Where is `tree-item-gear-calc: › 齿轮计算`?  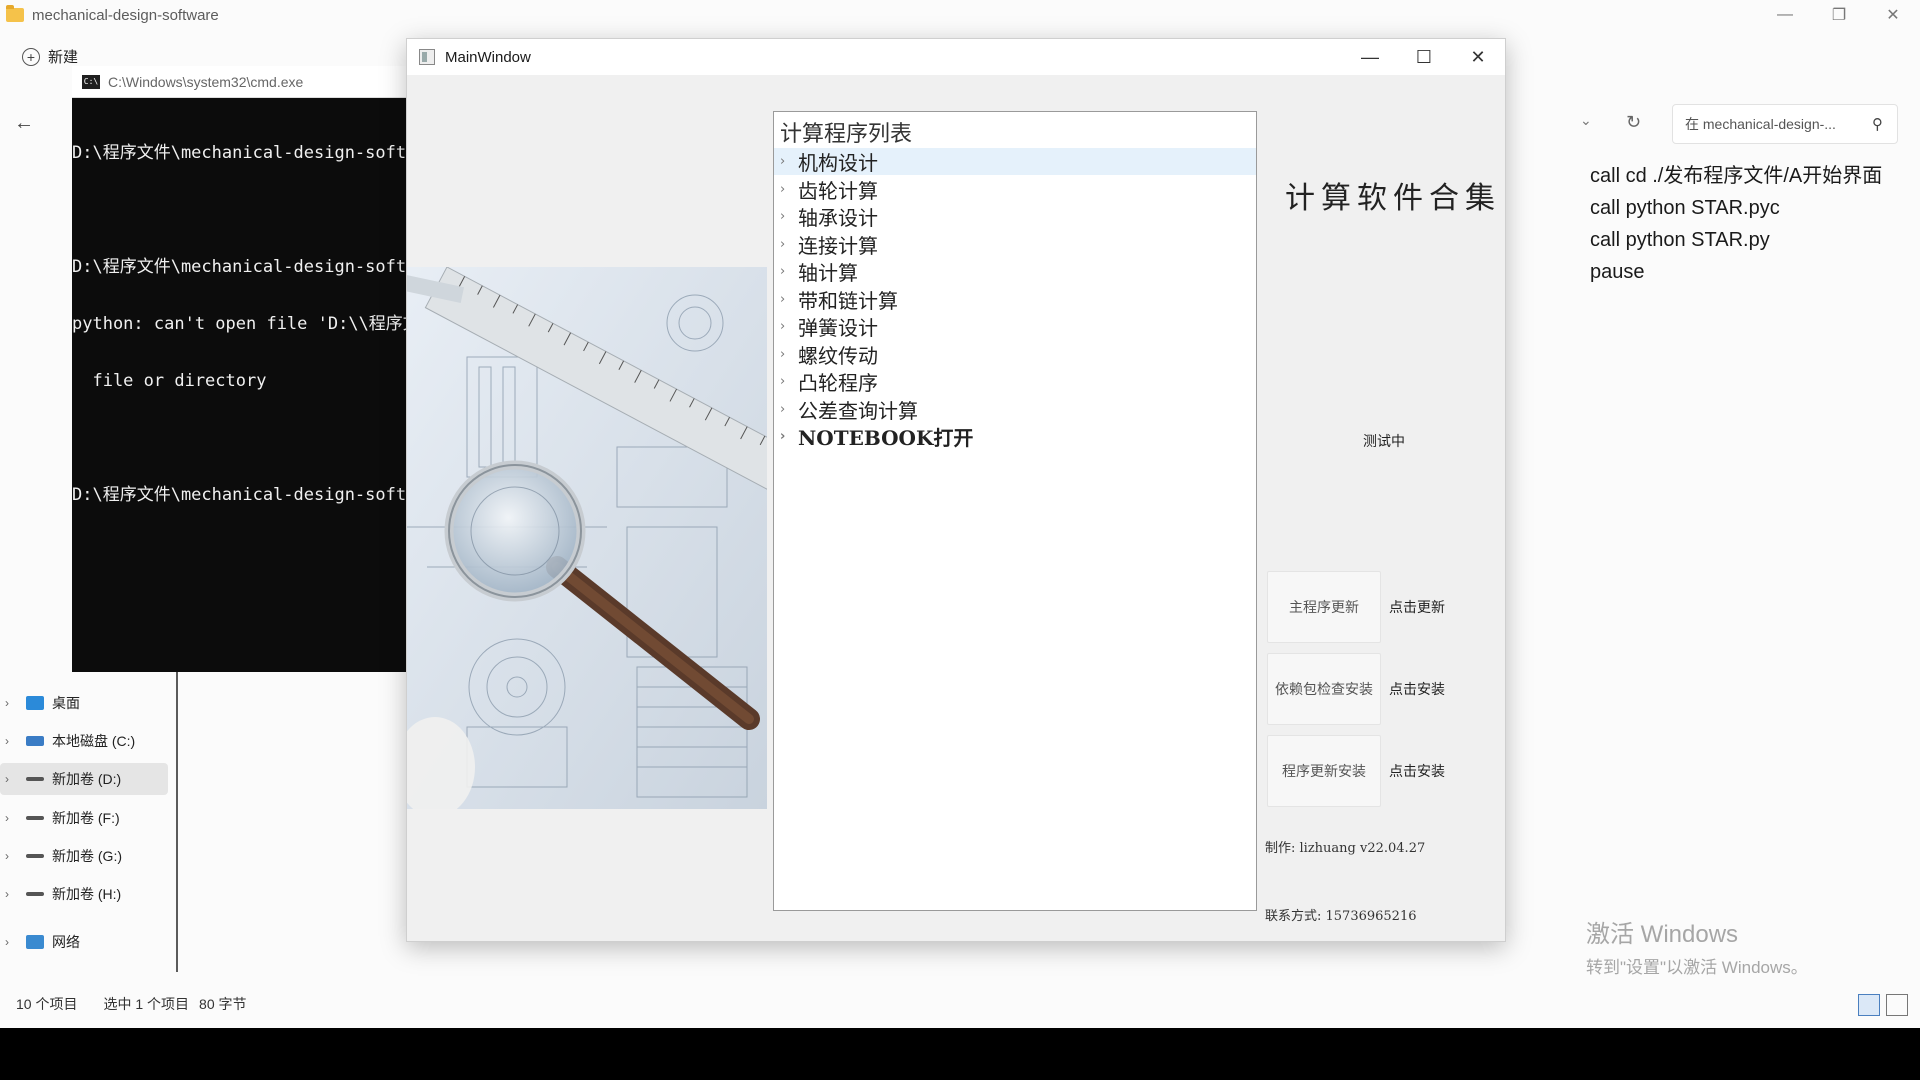
tree-item-gear-calc: › 齿轮计算 is located at coordinates (1015, 189).